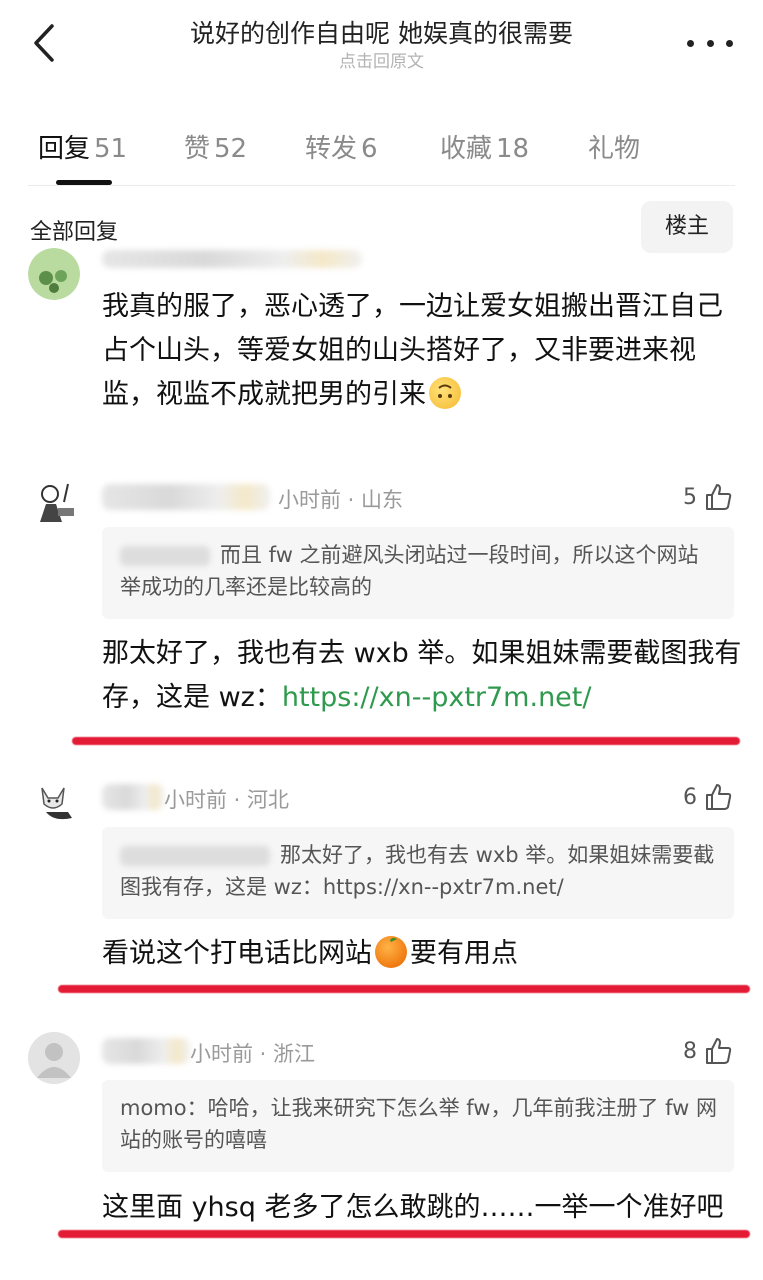  What do you see at coordinates (381, 185) in the screenshot?
I see `divider` at bounding box center [381, 185].